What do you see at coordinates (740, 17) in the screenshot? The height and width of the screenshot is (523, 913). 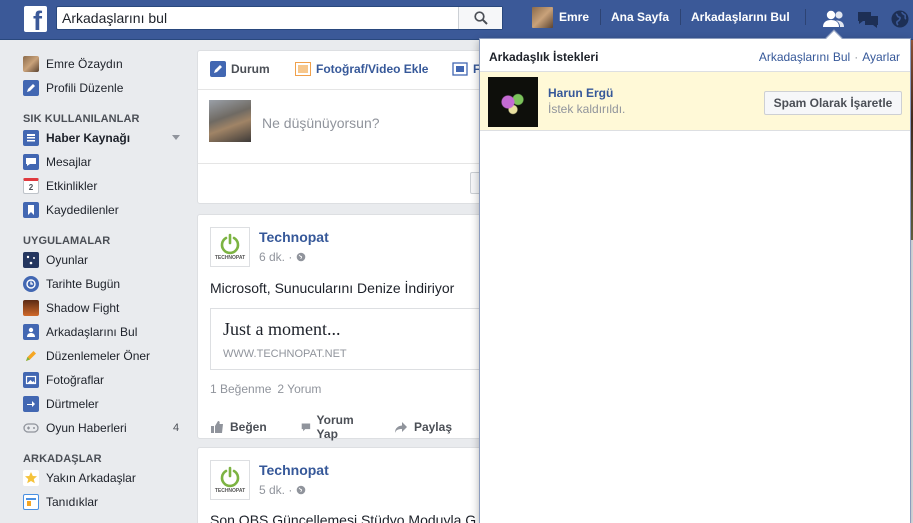 I see `nav-find-friends-link: Arkadaşlarını Bul` at bounding box center [740, 17].